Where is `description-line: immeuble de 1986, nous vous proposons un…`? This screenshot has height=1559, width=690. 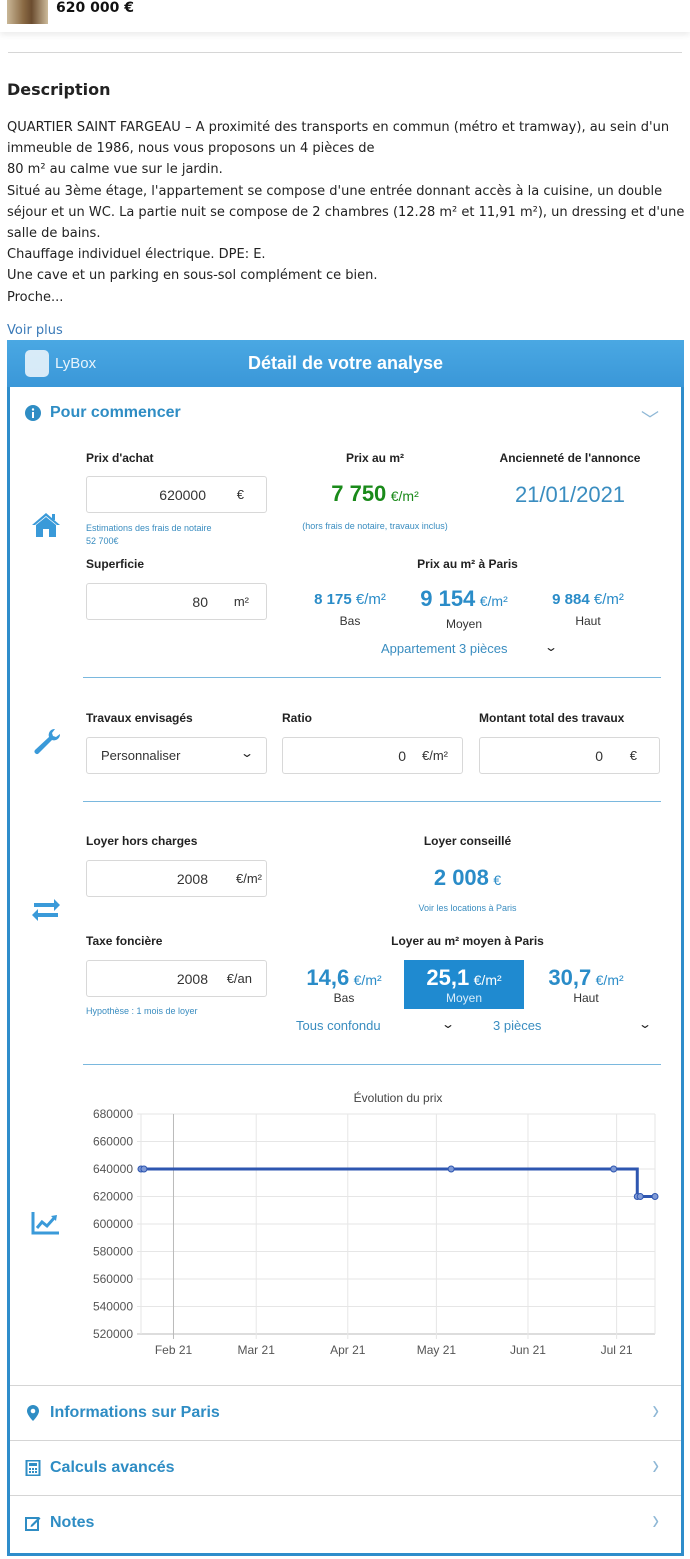 description-line: immeuble de 1986, nous vous proposons un… is located at coordinates (191, 149).